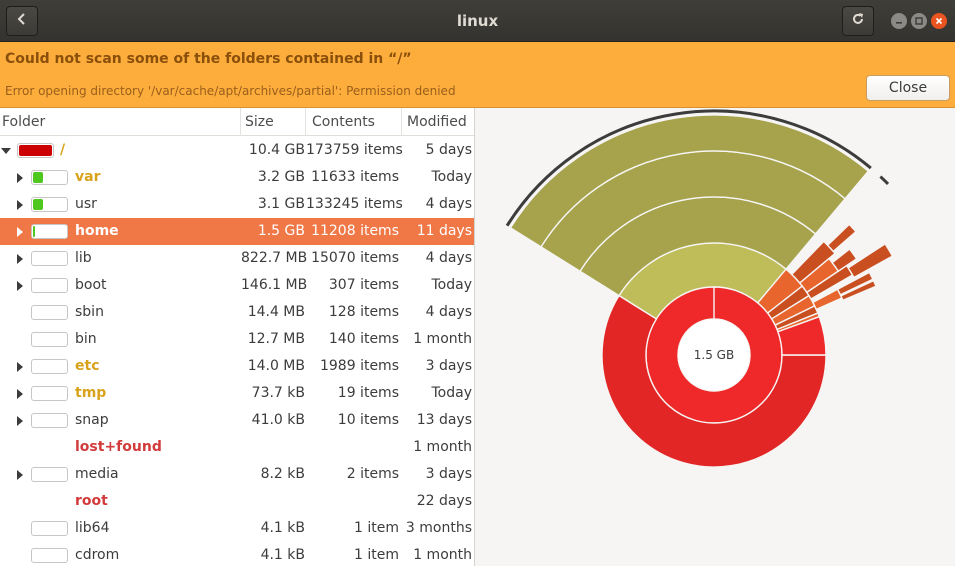  What do you see at coordinates (368, 393) in the screenshot?
I see `folder-contents-count: 19 items` at bounding box center [368, 393].